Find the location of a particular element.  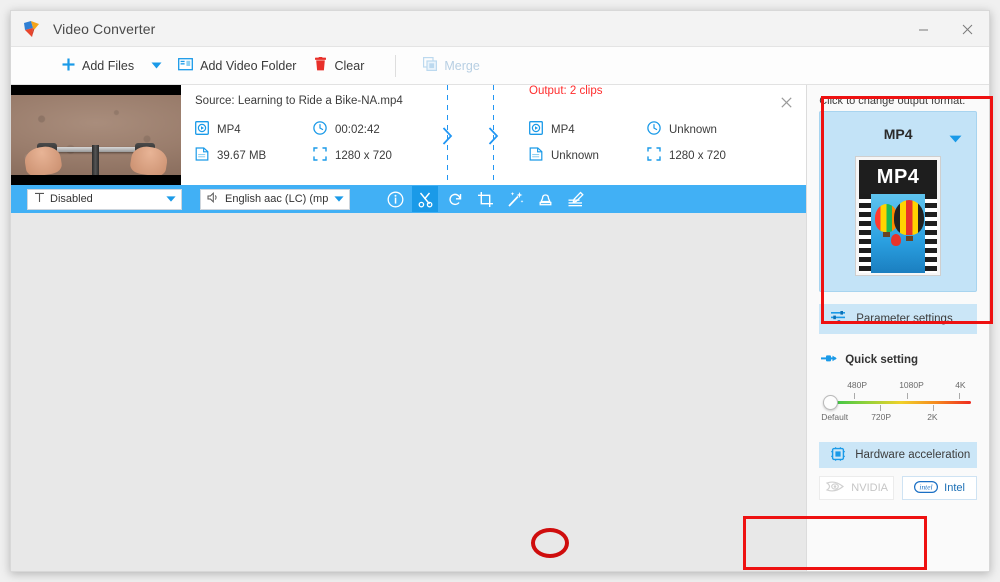

clear-button: Clear is located at coordinates (339, 66).